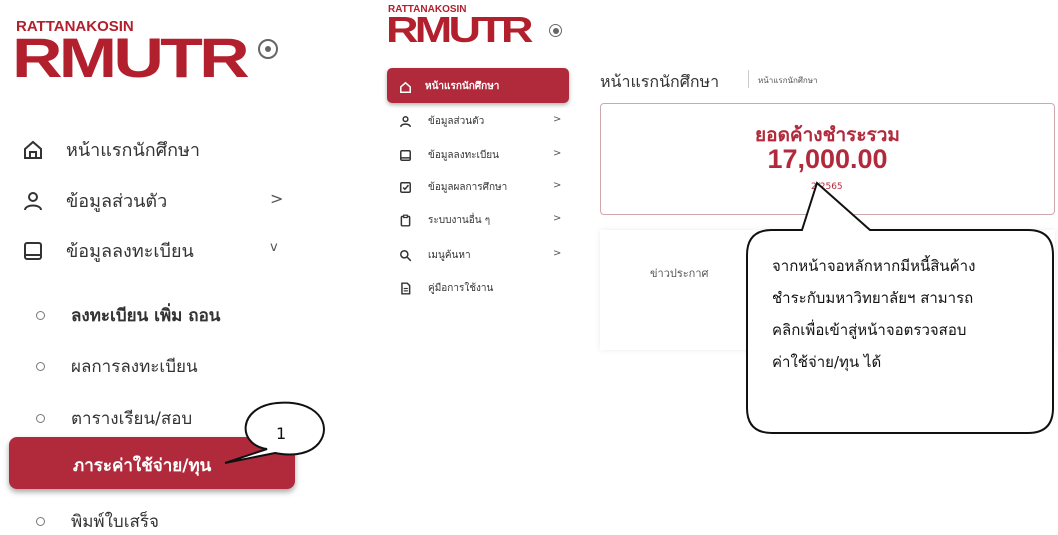 The width and height of the screenshot is (1058, 535). Describe the element at coordinates (146, 316) in the screenshot. I see `submenu-label: ลงทะเบียน เพิ่ม ถอน` at that location.